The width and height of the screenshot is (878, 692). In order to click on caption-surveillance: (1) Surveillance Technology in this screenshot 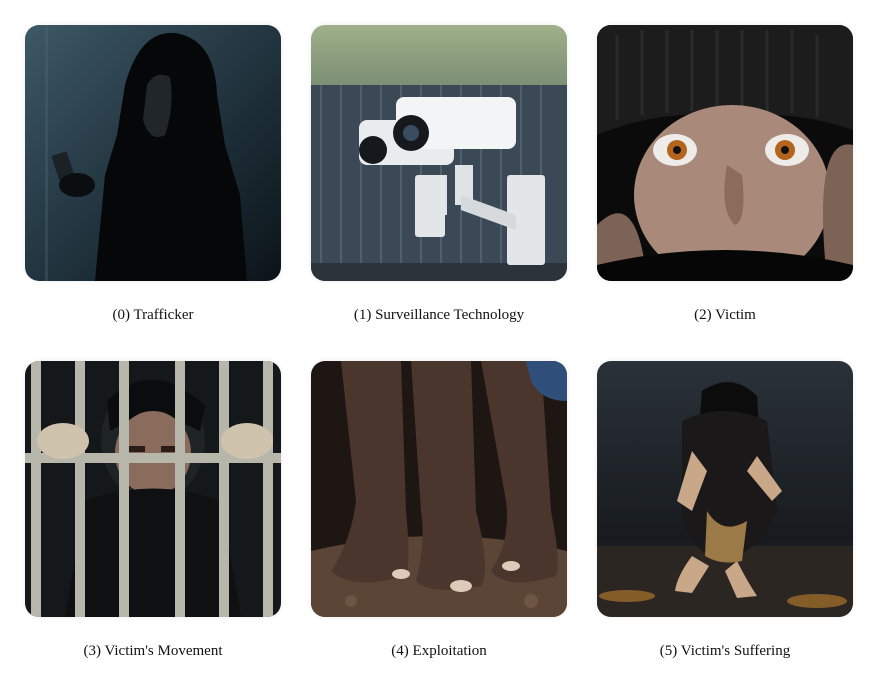, I will do `click(439, 315)`.